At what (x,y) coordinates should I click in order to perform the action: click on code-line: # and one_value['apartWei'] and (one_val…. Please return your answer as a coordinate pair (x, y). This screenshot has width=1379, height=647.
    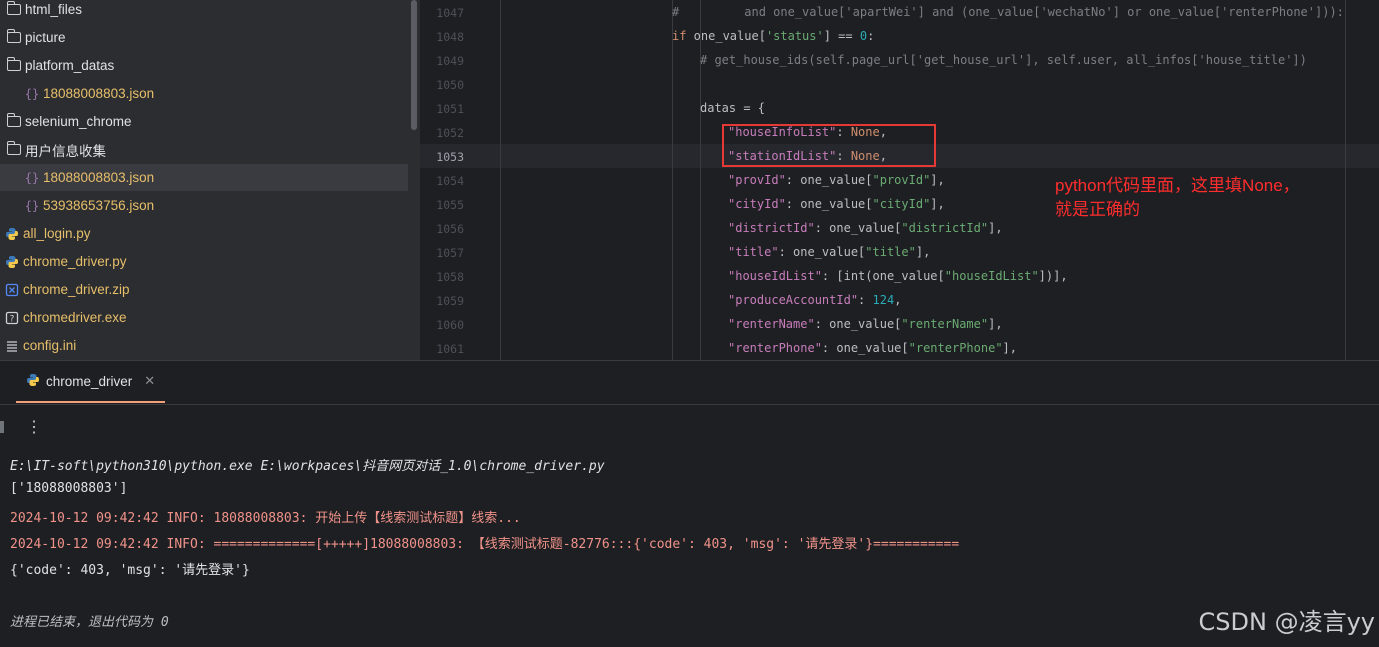
    Looking at the image, I should click on (1008, 12).